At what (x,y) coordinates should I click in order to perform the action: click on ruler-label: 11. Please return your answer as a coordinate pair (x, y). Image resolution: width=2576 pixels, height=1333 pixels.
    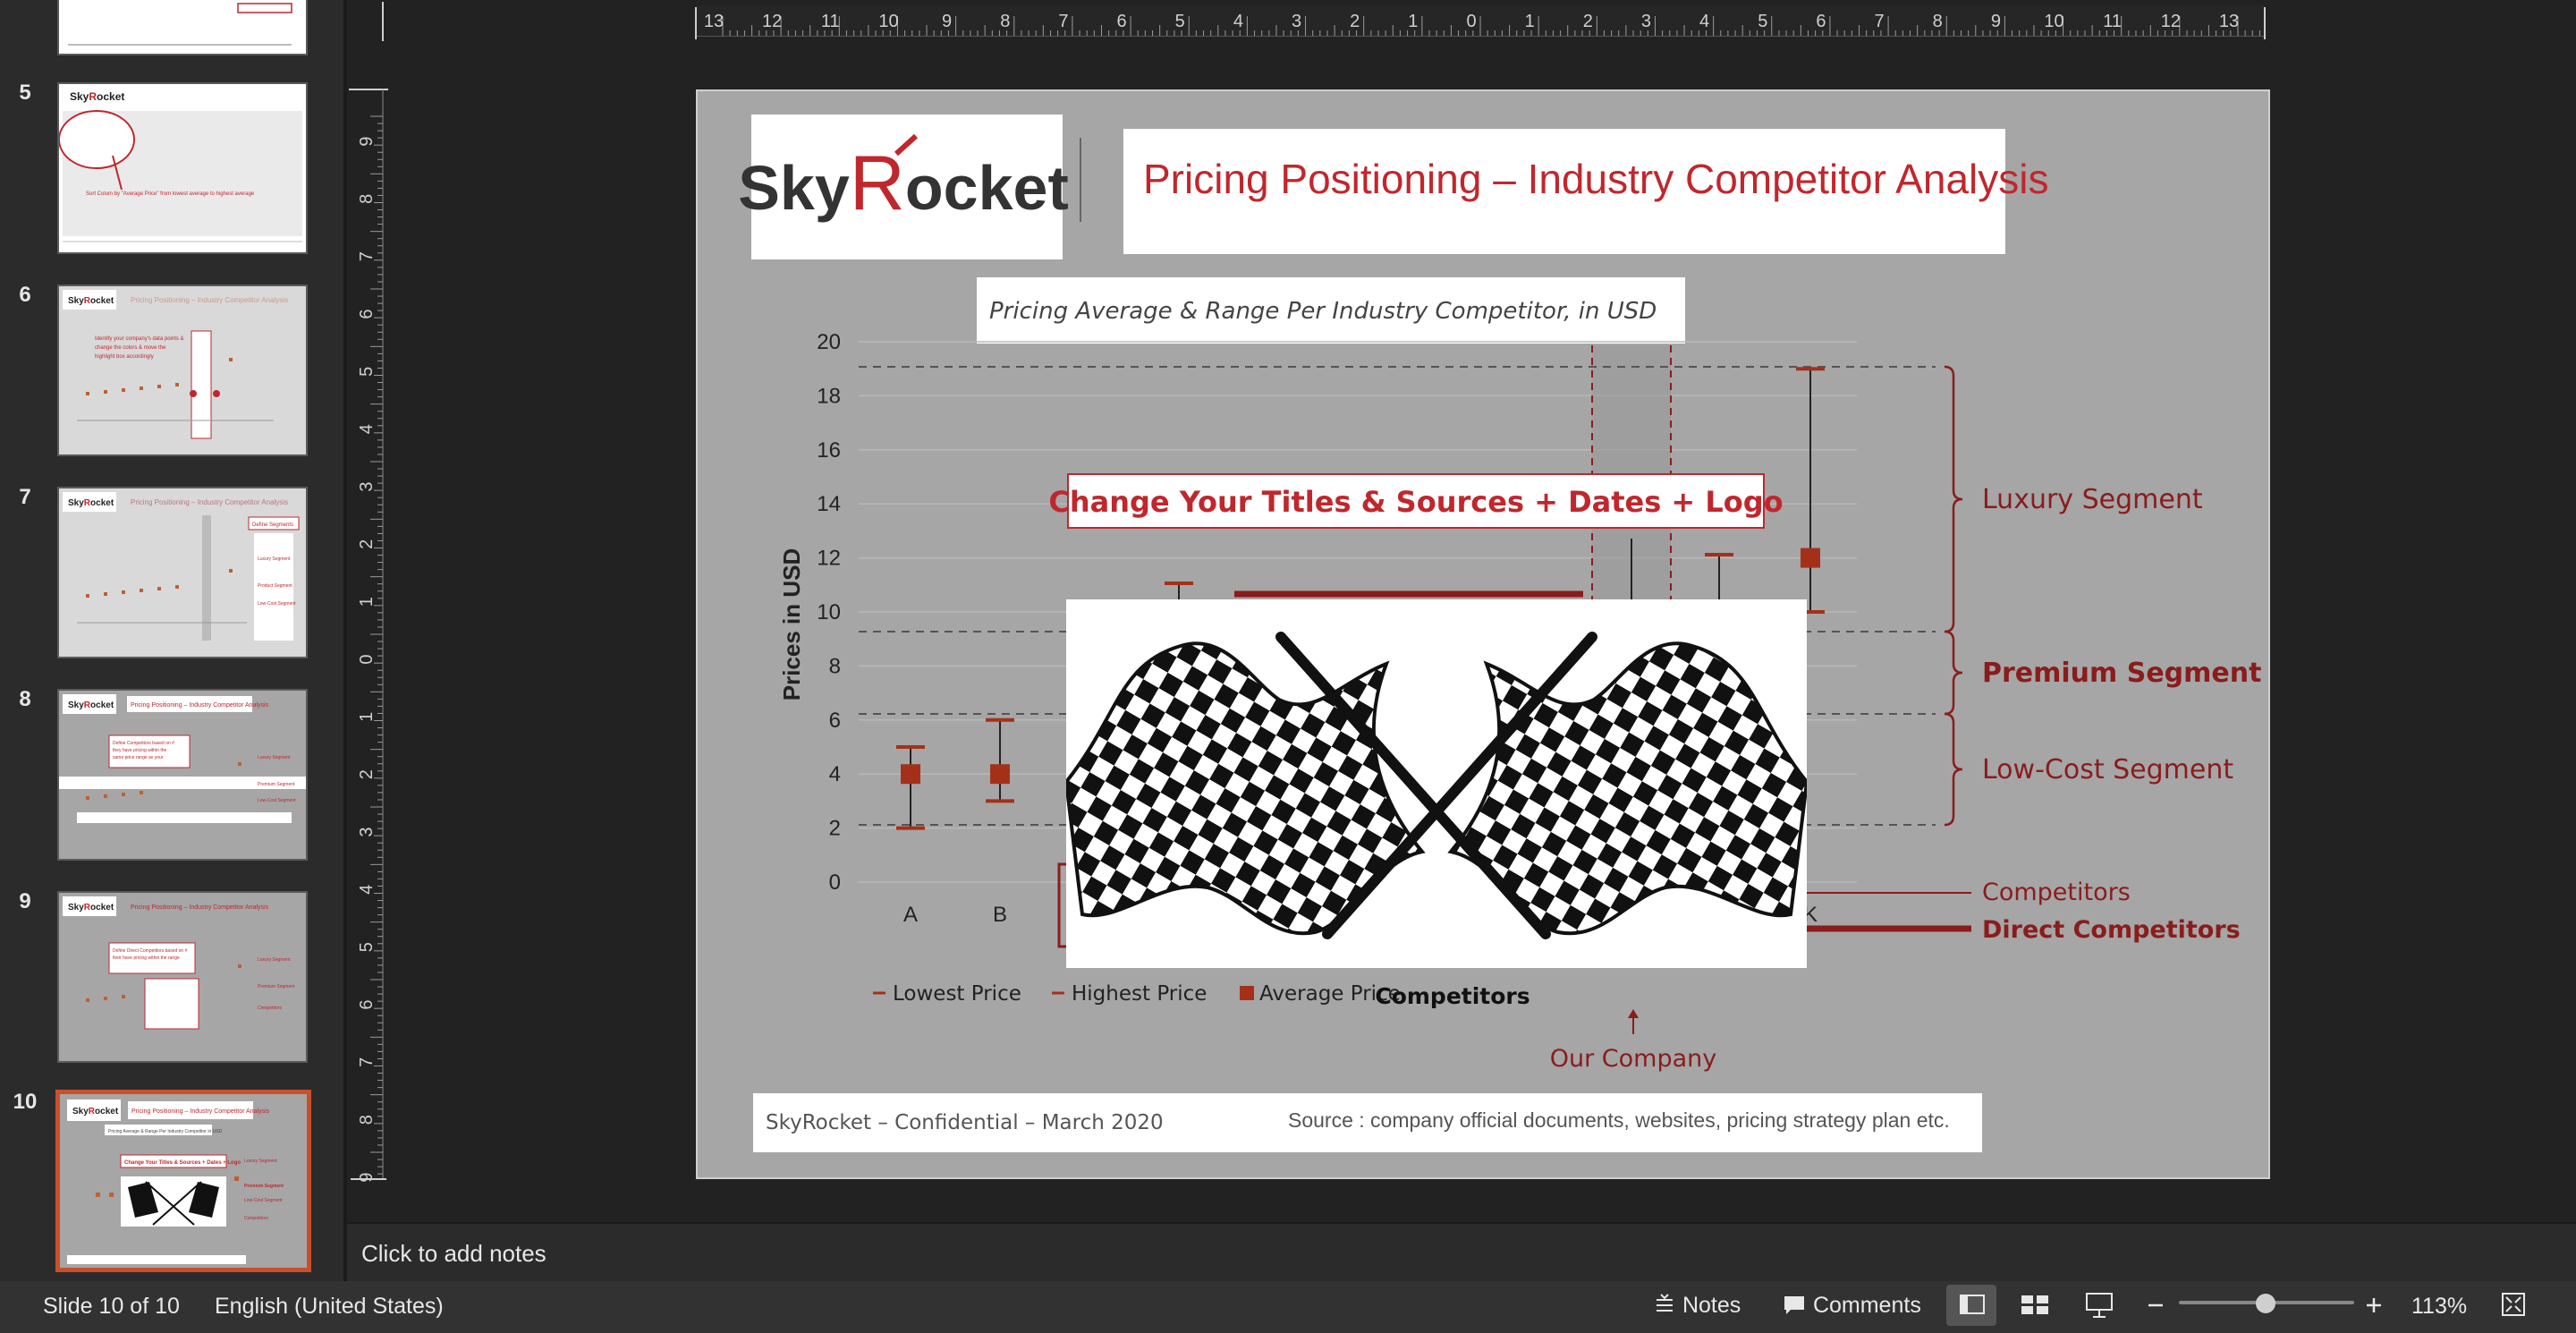
    Looking at the image, I should click on (830, 21).